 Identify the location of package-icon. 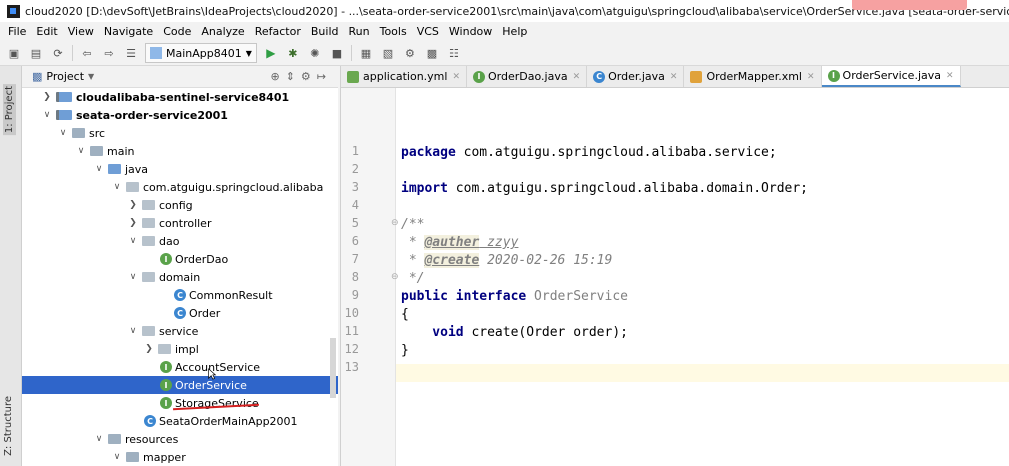
(148, 277).